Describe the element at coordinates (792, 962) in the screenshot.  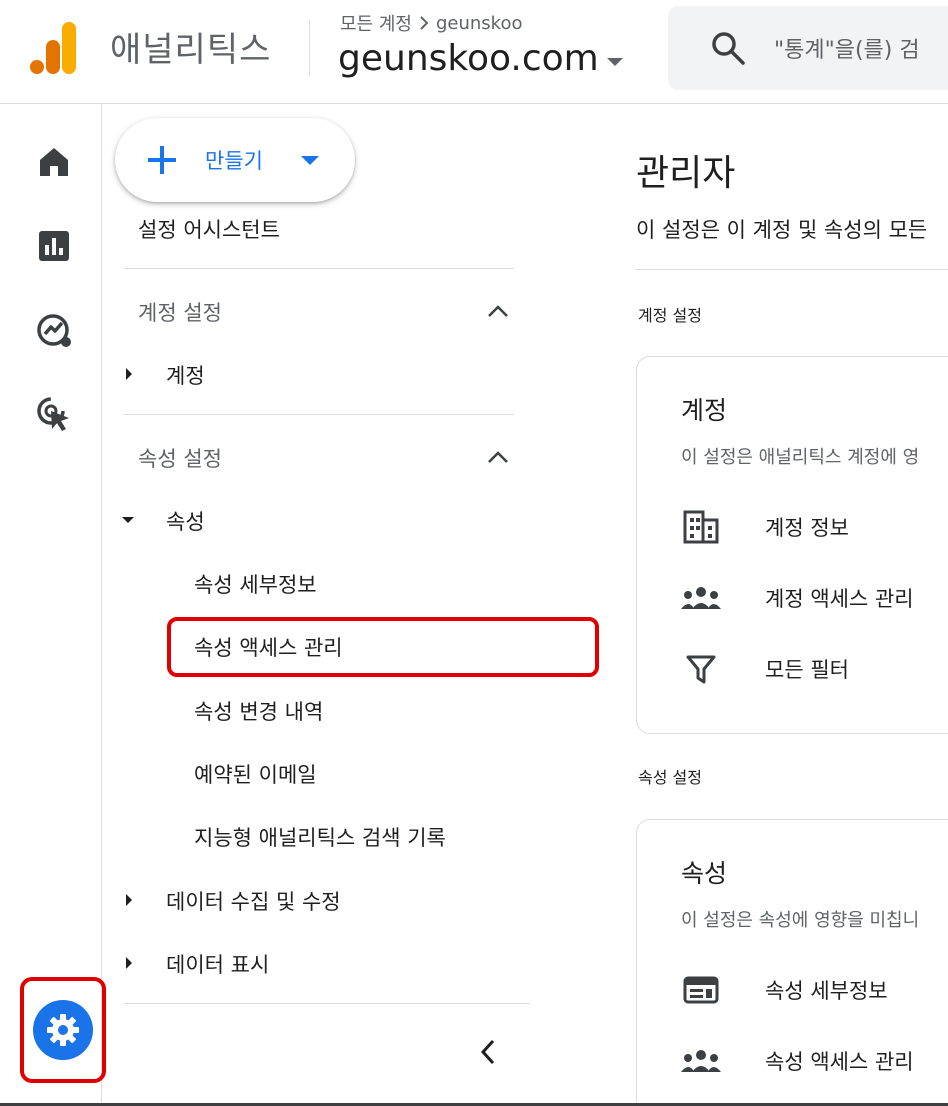
I see `property-card: 속성 이 설정은 속성에 영향을 미칩니 속성 세부정보 속성 액세스 관리` at that location.